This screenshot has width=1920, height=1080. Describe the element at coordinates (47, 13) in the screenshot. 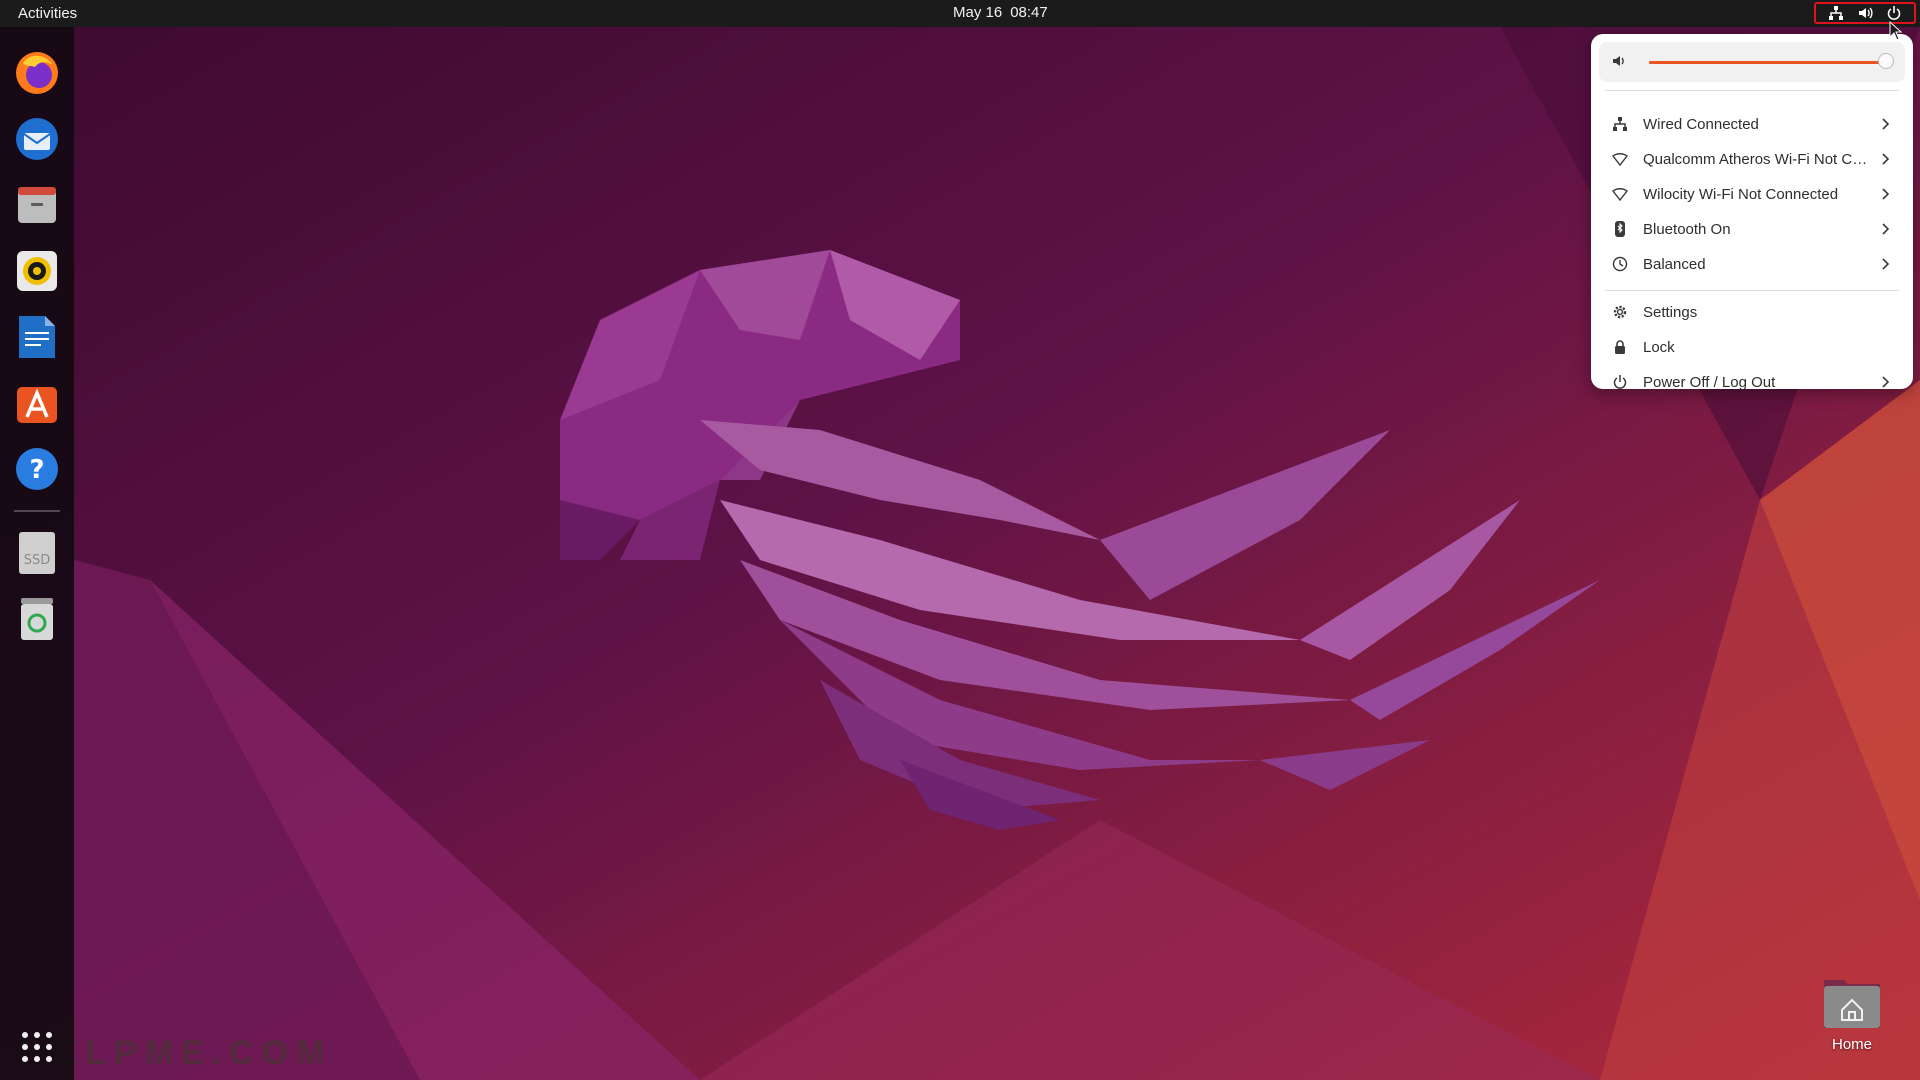

I see `activities-button: Activities` at that location.